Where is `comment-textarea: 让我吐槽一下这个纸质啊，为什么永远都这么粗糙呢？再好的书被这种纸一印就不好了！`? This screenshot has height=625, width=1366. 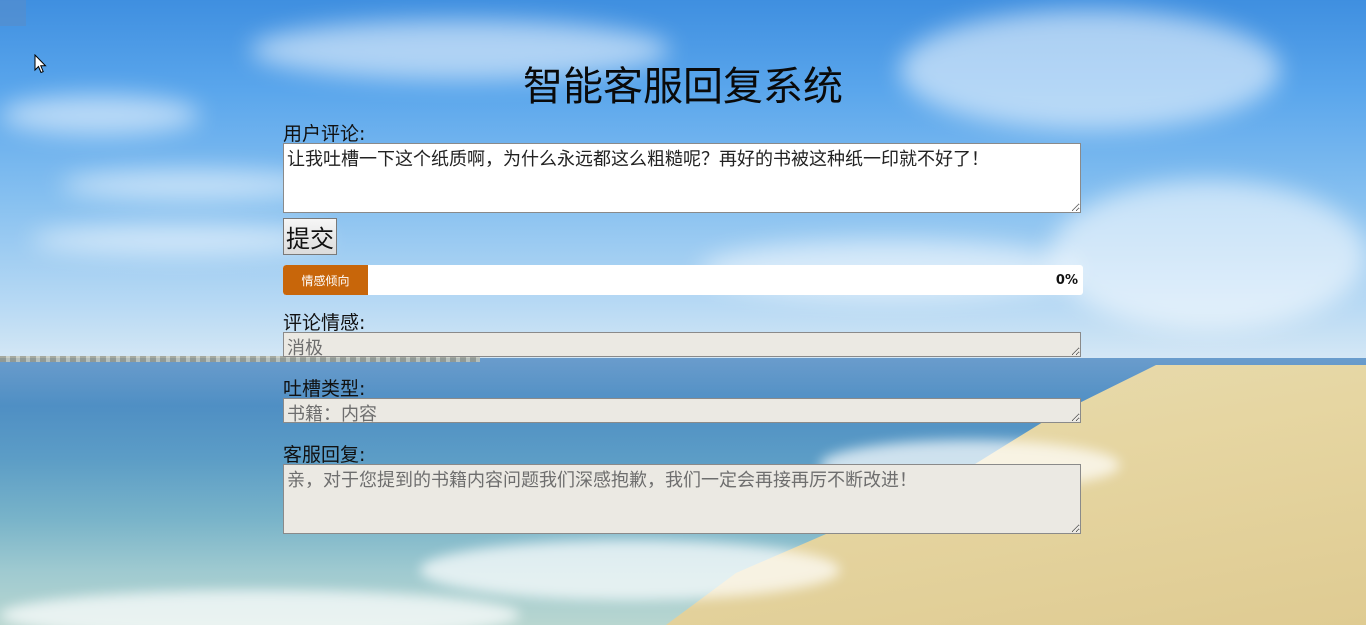 comment-textarea: 让我吐槽一下这个纸质啊，为什么永远都这么粗糙呢？再好的书被这种纸一印就不好了！ is located at coordinates (682, 178).